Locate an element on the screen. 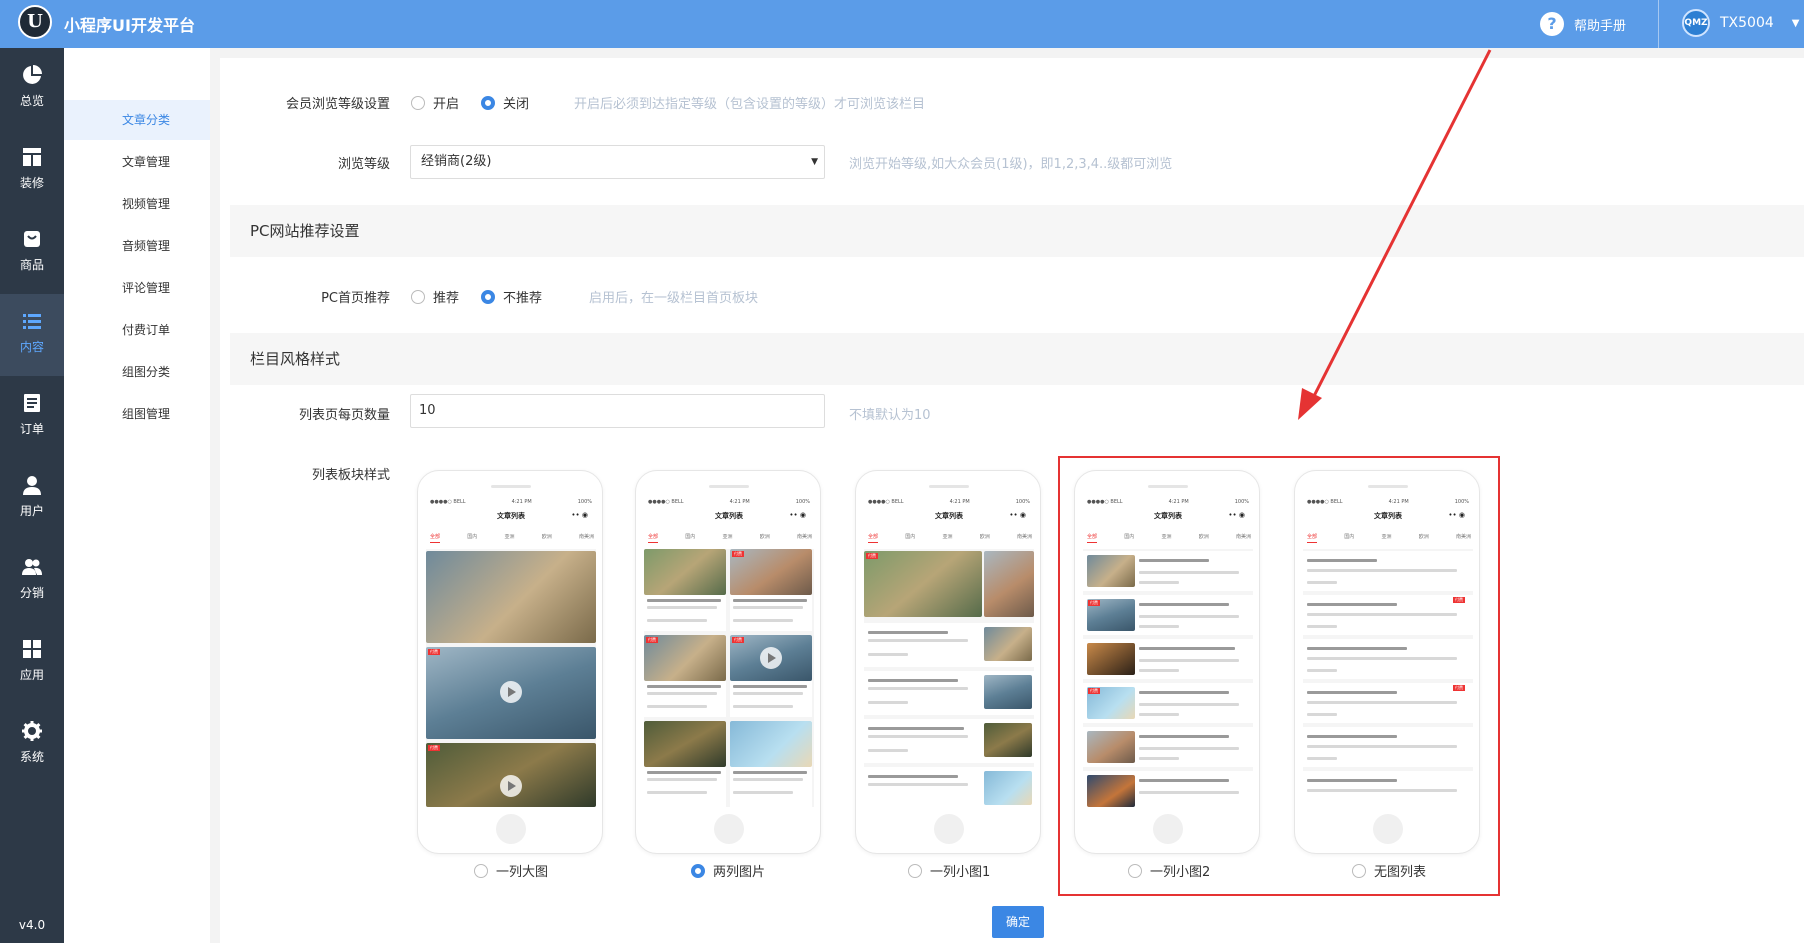 The width and height of the screenshot is (1804, 943). browse-level-label: 浏览等级 is located at coordinates (363, 164).